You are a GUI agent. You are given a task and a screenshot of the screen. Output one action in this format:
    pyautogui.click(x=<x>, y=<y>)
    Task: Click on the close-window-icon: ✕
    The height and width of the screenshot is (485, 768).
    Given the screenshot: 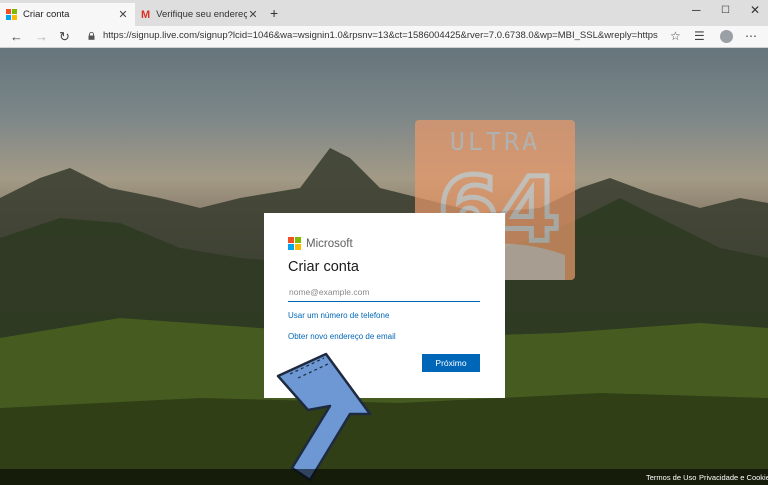 What is the action you would take?
    pyautogui.click(x=755, y=10)
    